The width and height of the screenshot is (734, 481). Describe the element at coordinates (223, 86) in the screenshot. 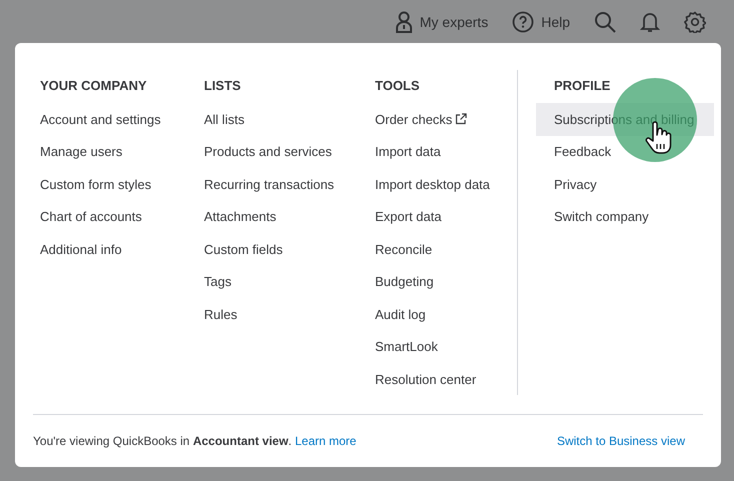

I see `column-heading: LISTS` at that location.